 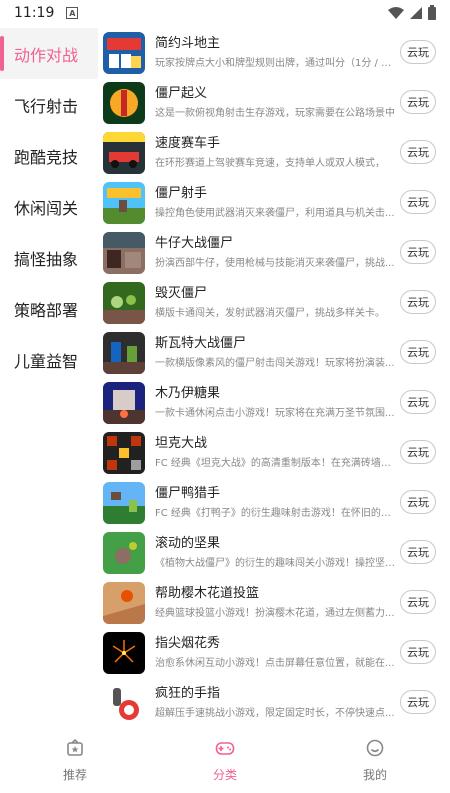 I want to click on game-title: 僵尸射手, so click(x=181, y=193).